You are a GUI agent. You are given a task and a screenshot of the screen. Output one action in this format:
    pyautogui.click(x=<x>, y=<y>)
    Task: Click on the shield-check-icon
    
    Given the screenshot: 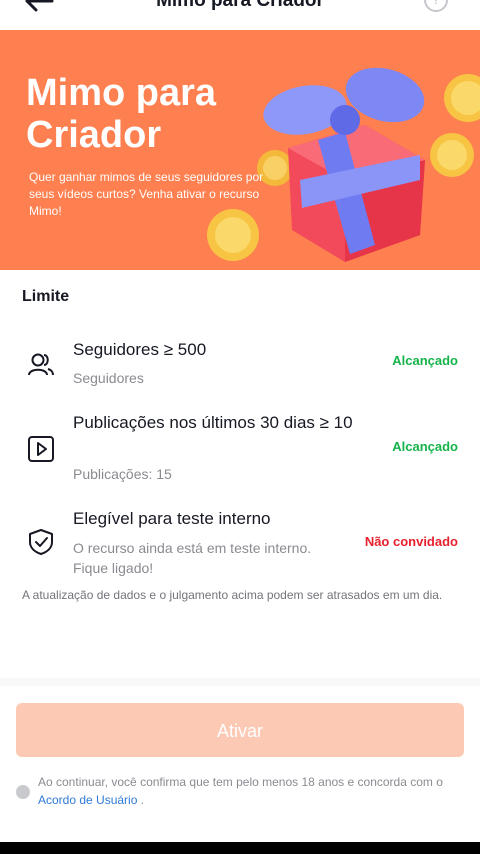 What is the action you would take?
    pyautogui.click(x=41, y=542)
    